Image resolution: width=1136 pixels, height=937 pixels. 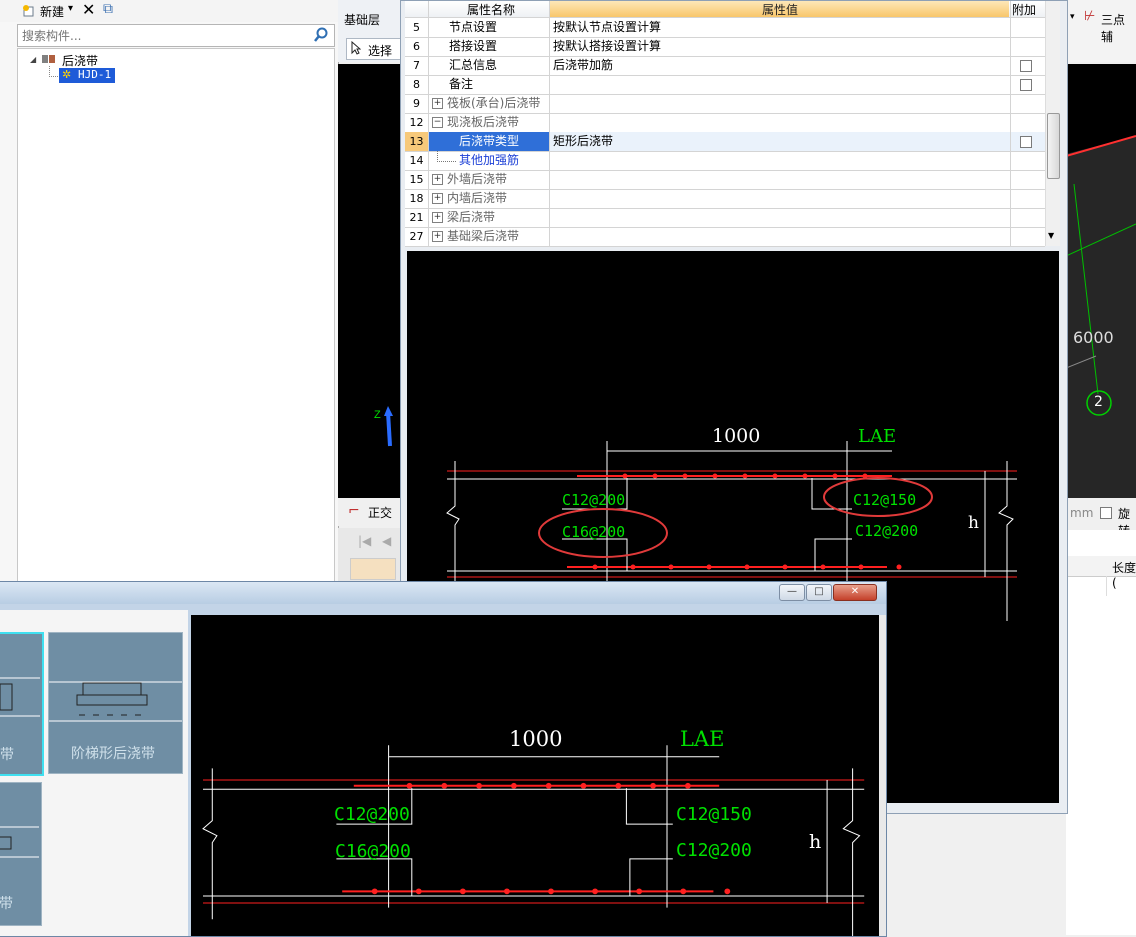 What do you see at coordinates (473, 65) in the screenshot?
I see `property-name: 汇总信息` at bounding box center [473, 65].